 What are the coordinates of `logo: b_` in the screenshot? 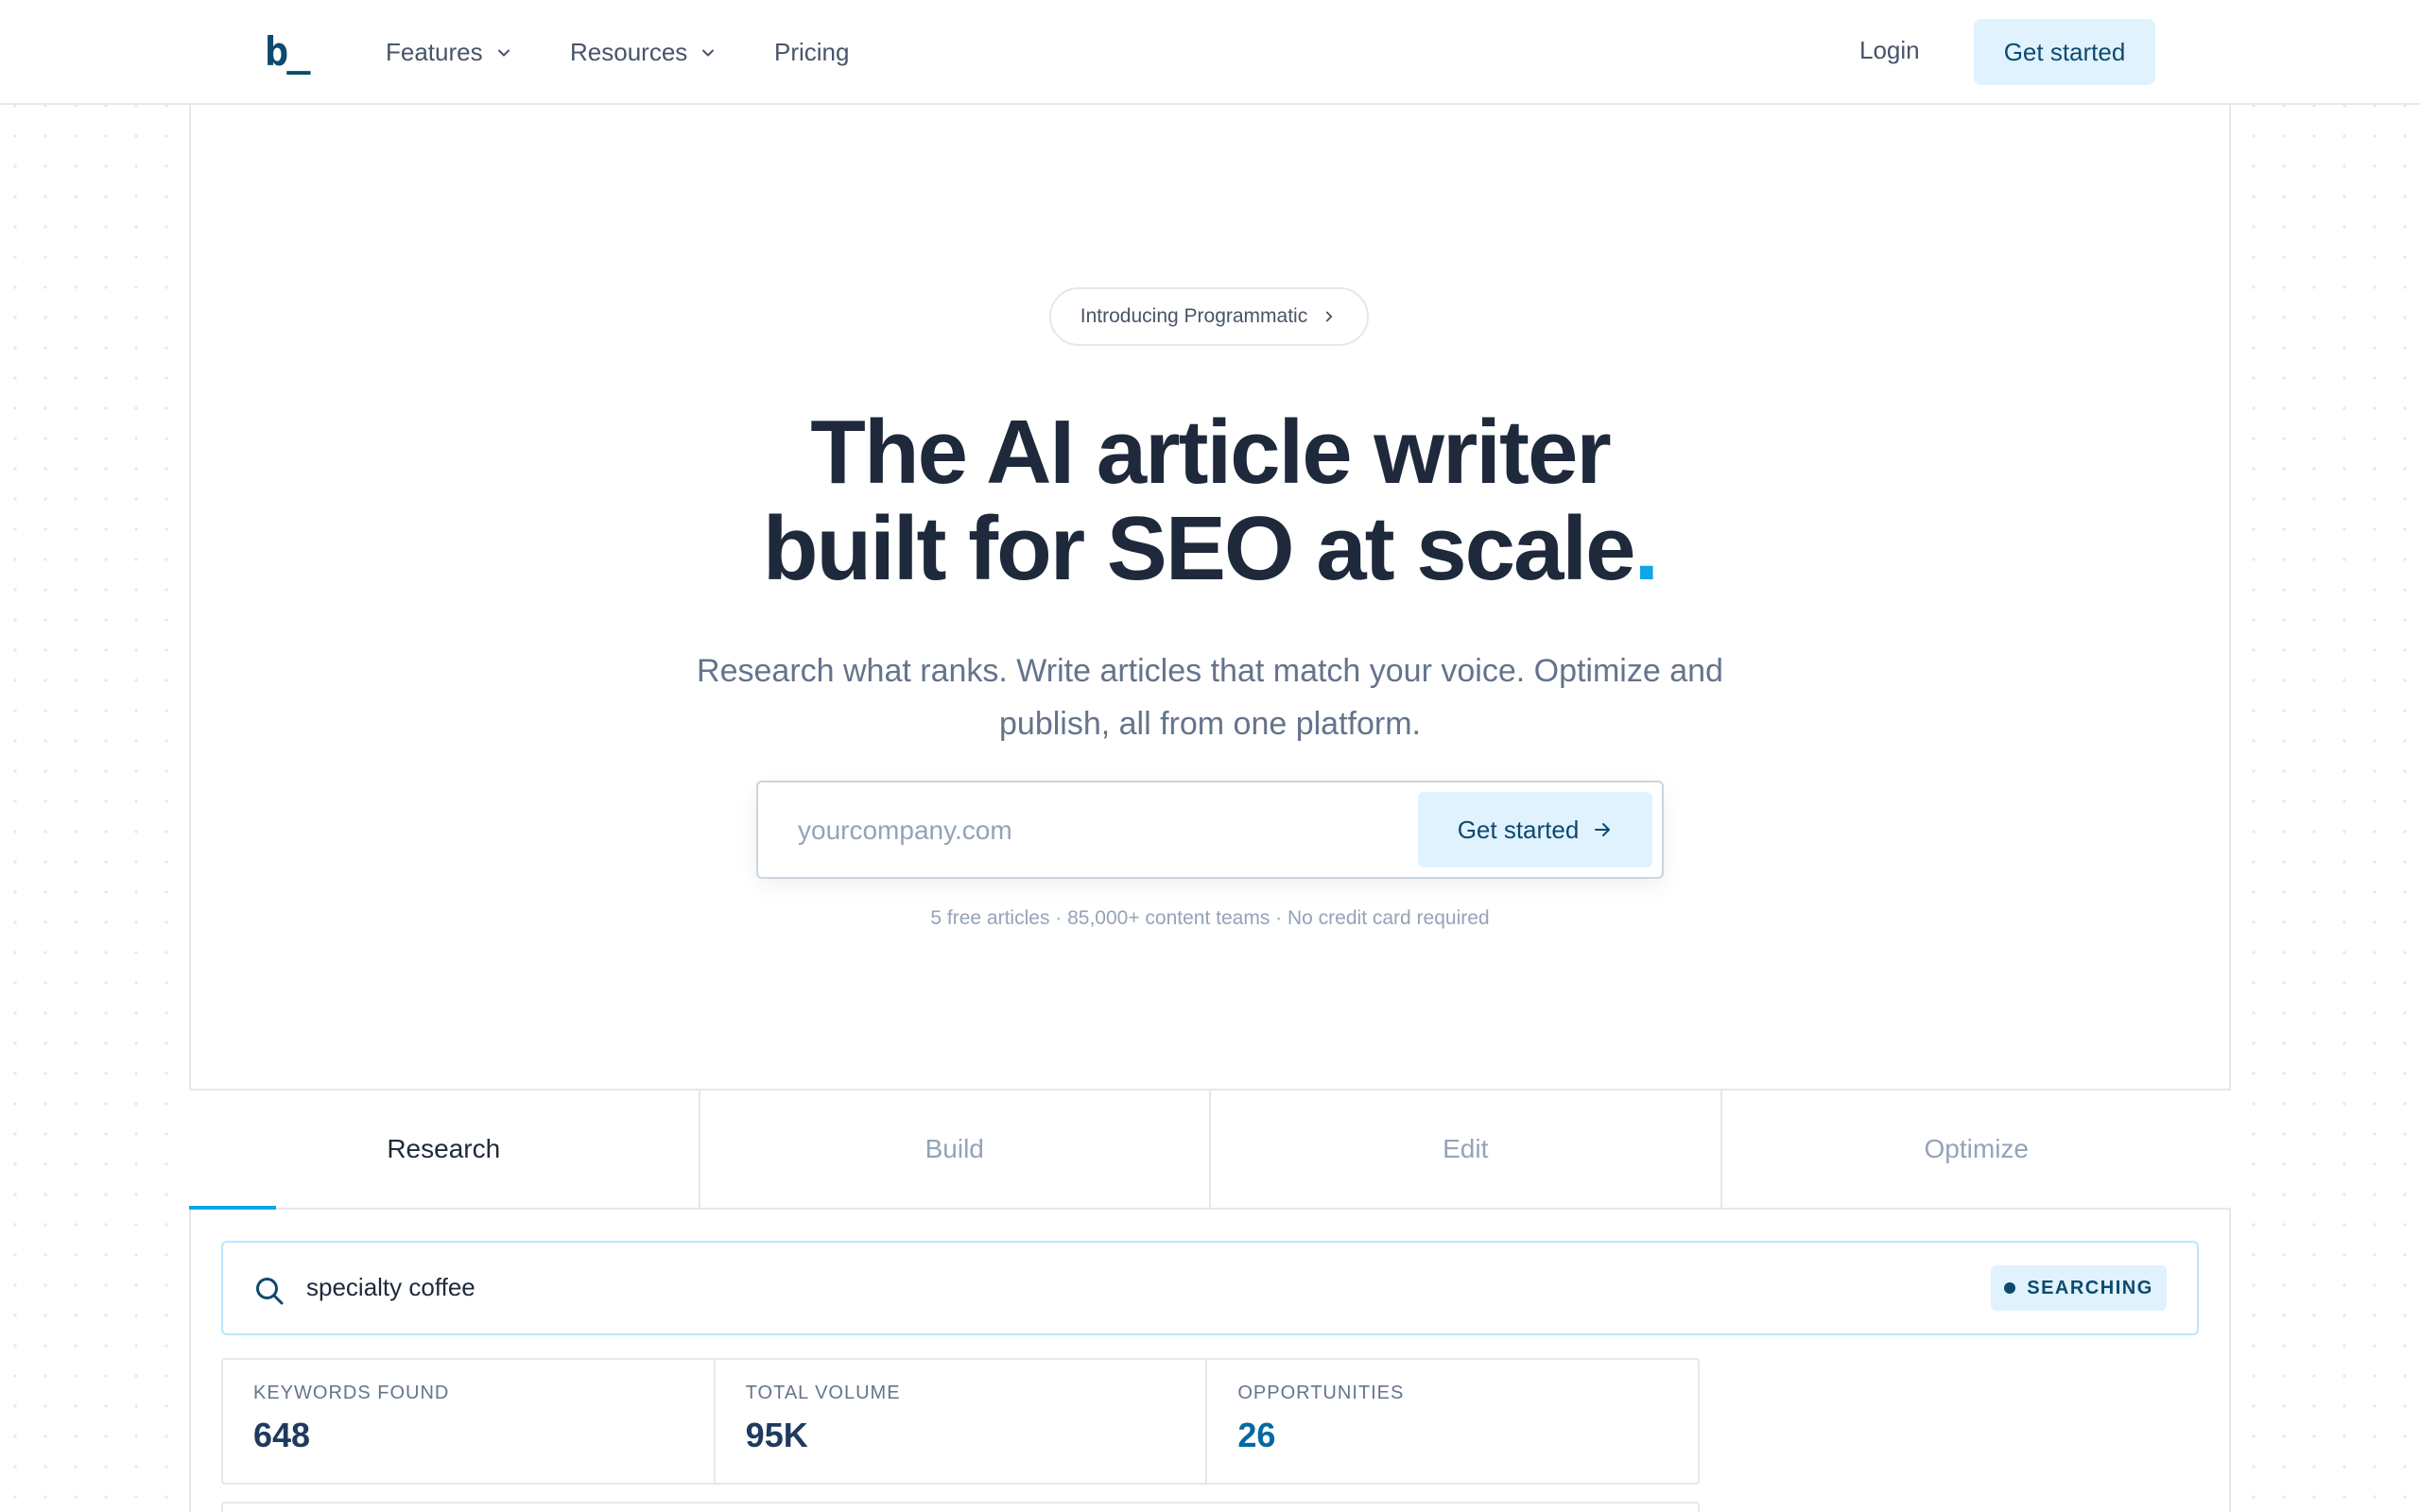 It's located at (288, 51).